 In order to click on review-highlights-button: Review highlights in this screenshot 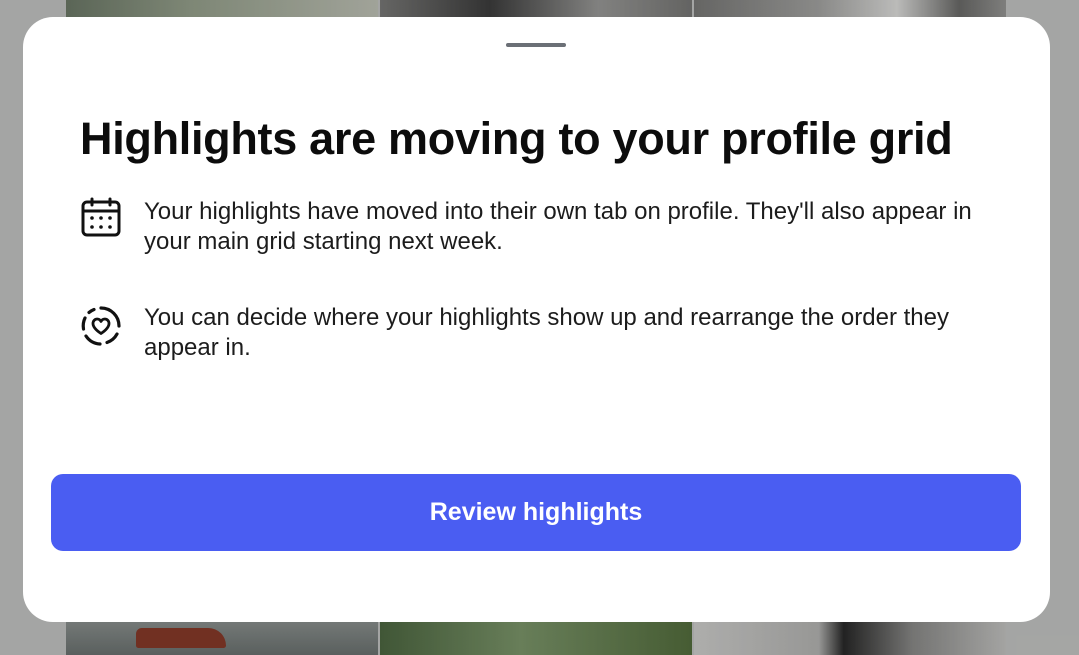, I will do `click(536, 512)`.